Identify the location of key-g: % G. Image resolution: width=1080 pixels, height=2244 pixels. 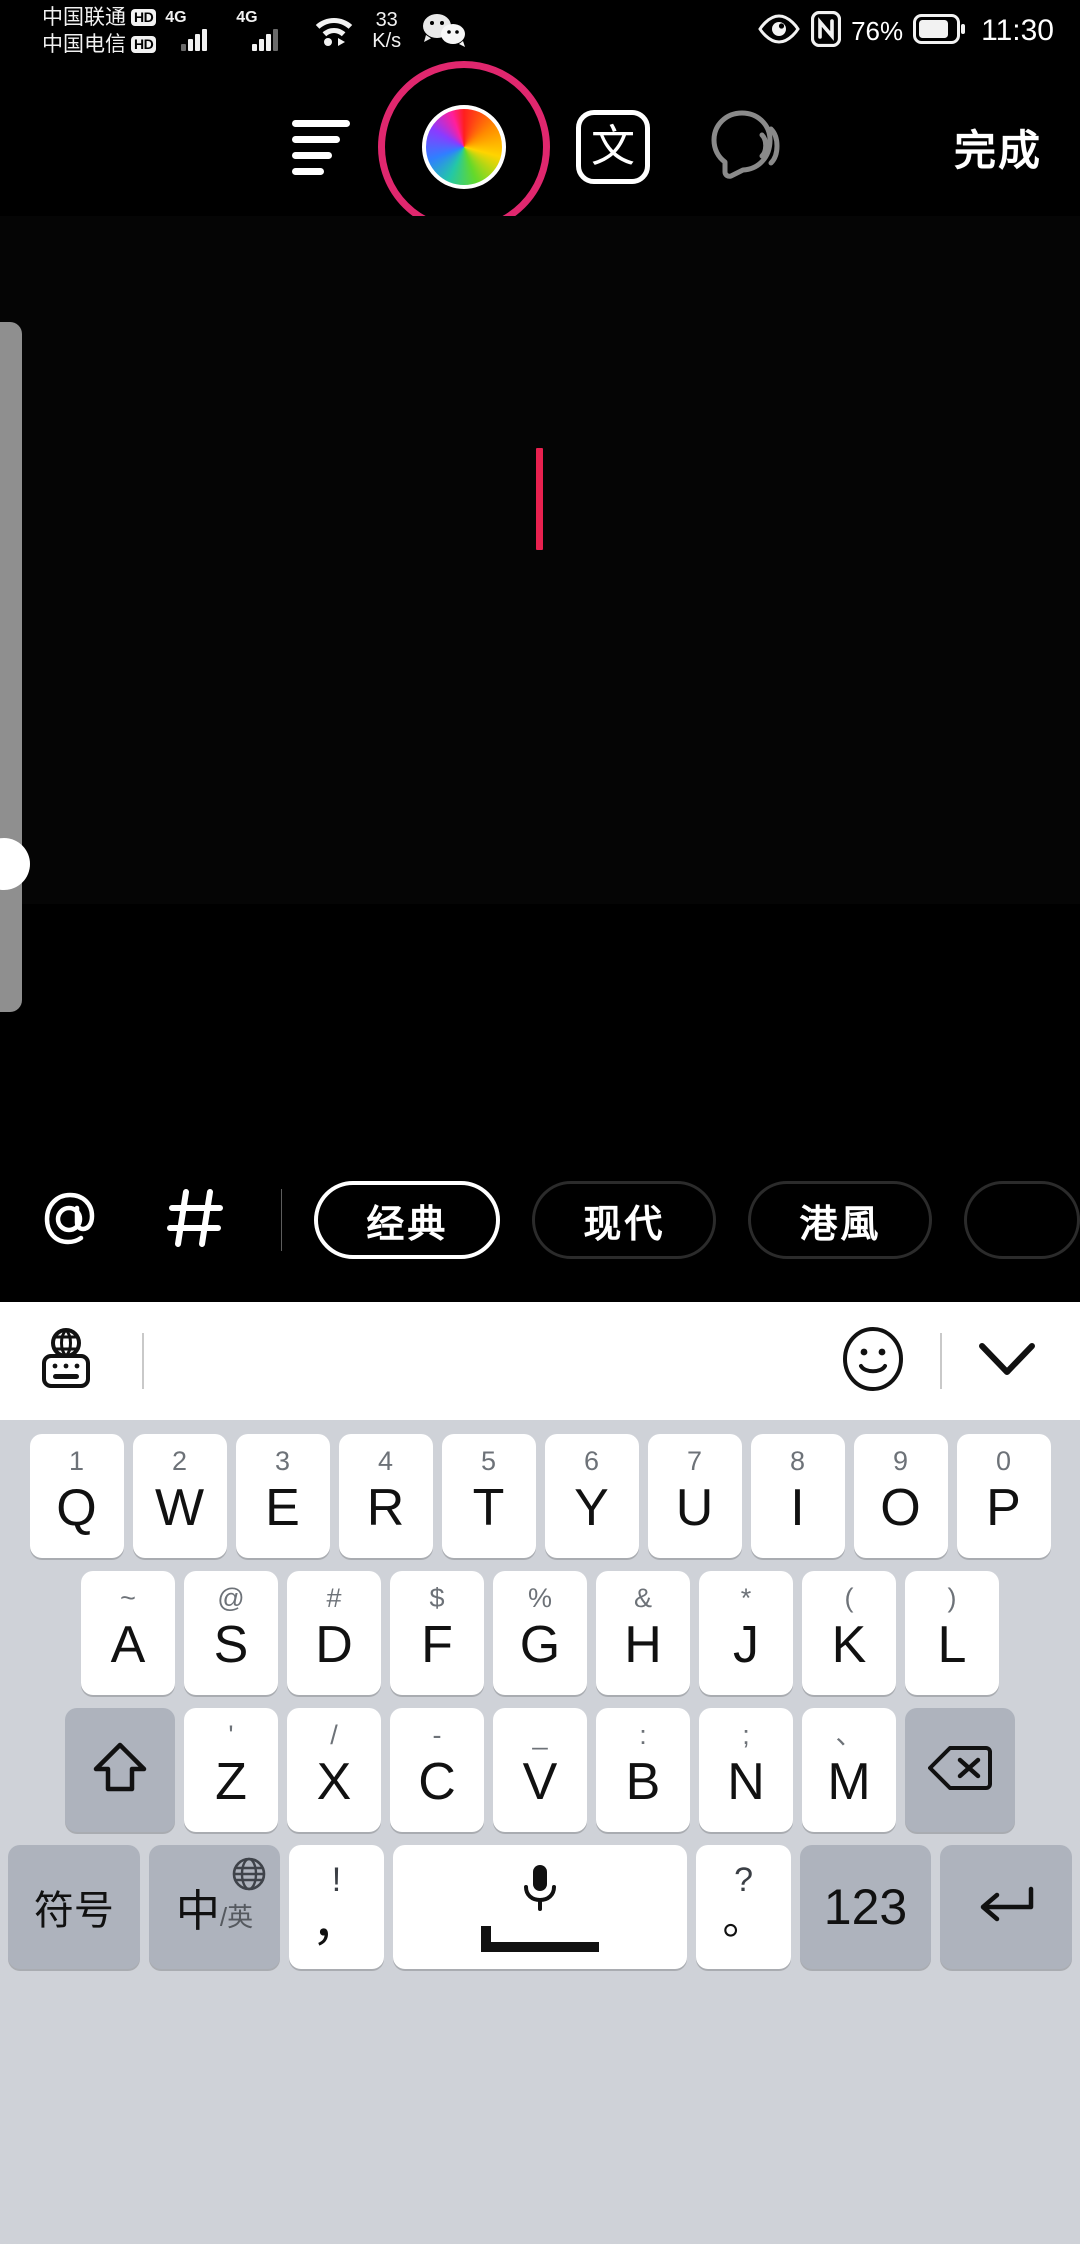
(540, 1633).